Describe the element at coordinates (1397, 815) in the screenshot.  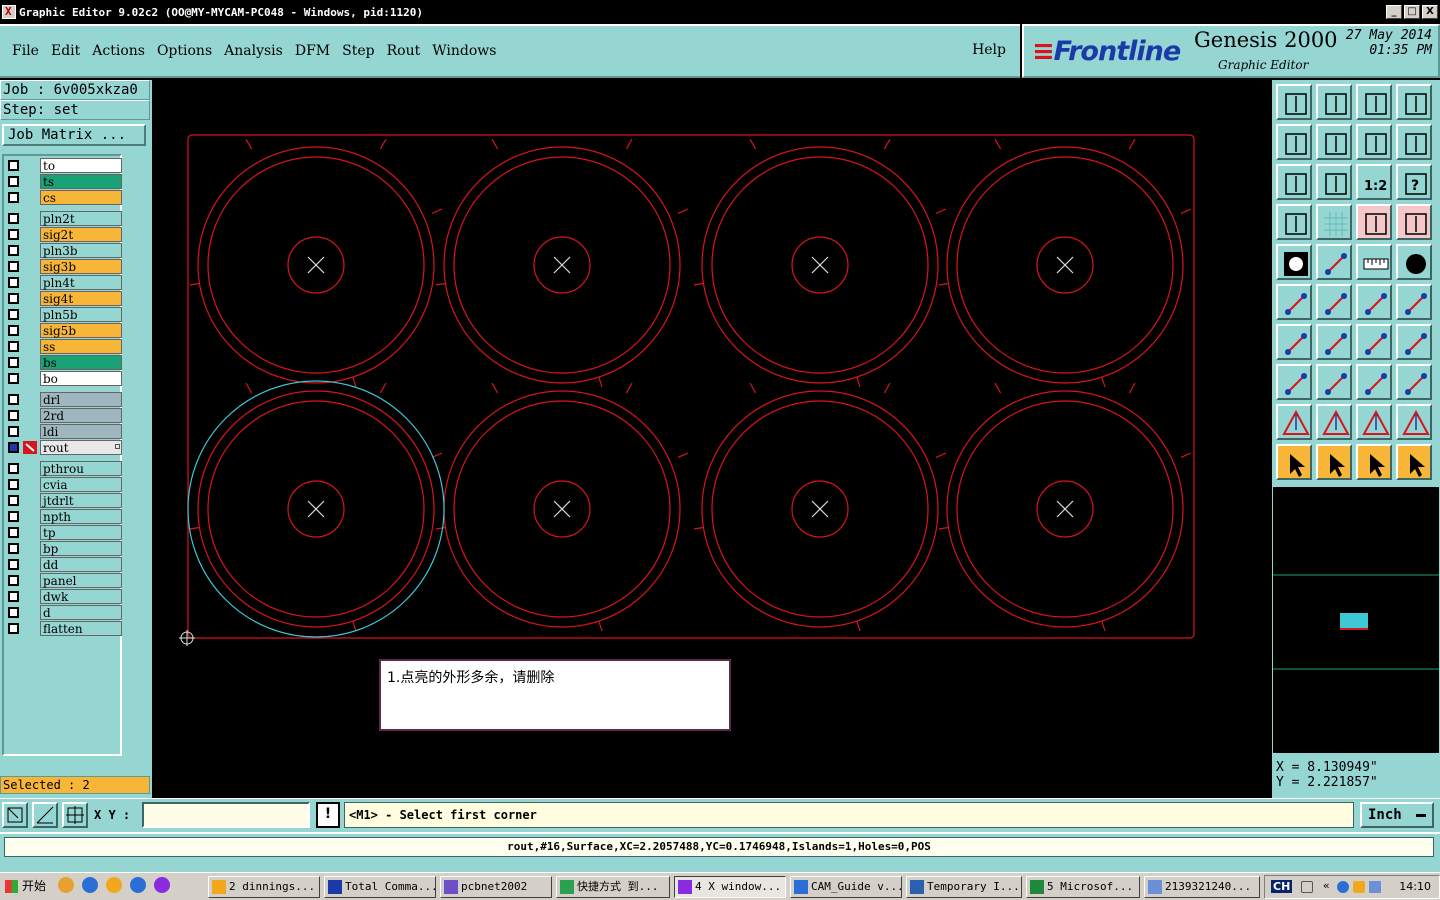
I see `unit-selector: Inch` at that location.